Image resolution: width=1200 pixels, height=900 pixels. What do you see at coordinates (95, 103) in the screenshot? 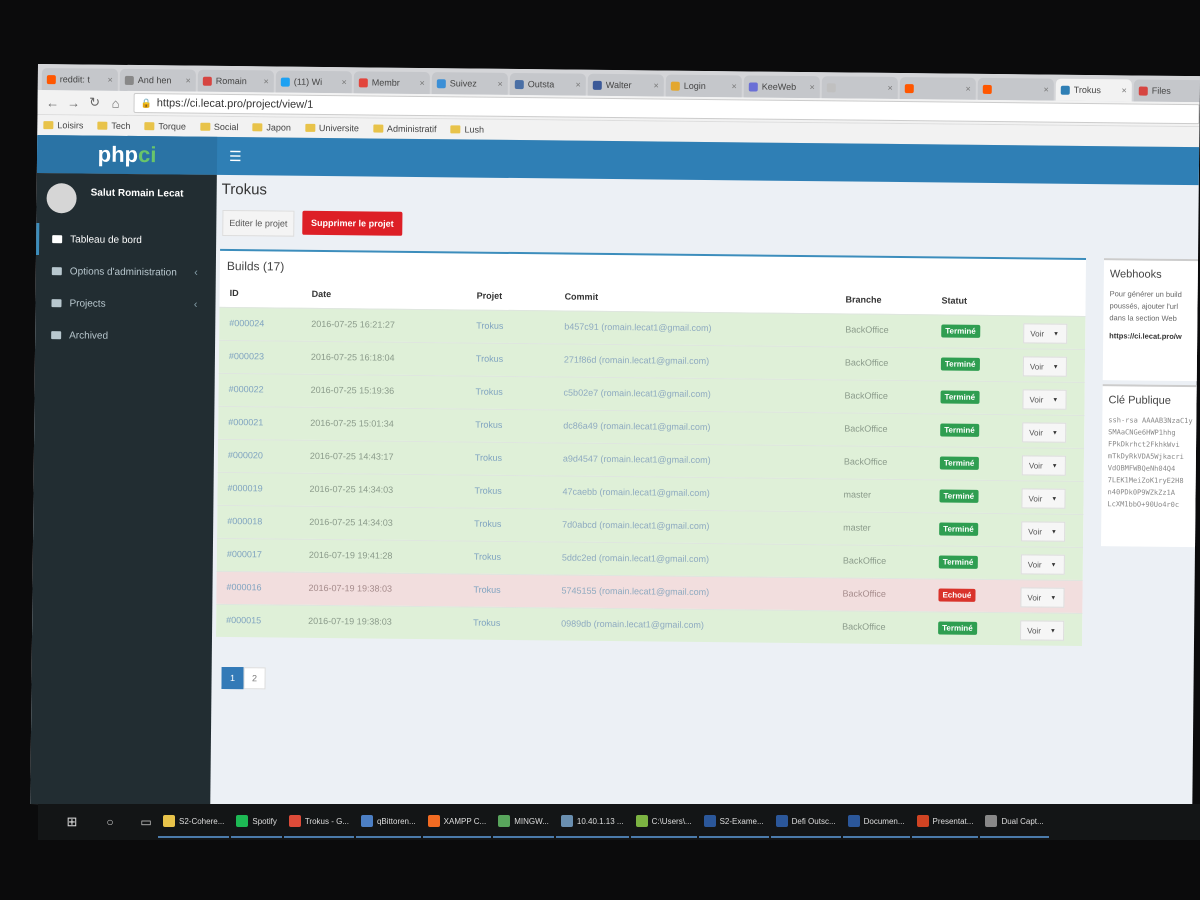
I see `reload-icon: ↻` at bounding box center [95, 103].